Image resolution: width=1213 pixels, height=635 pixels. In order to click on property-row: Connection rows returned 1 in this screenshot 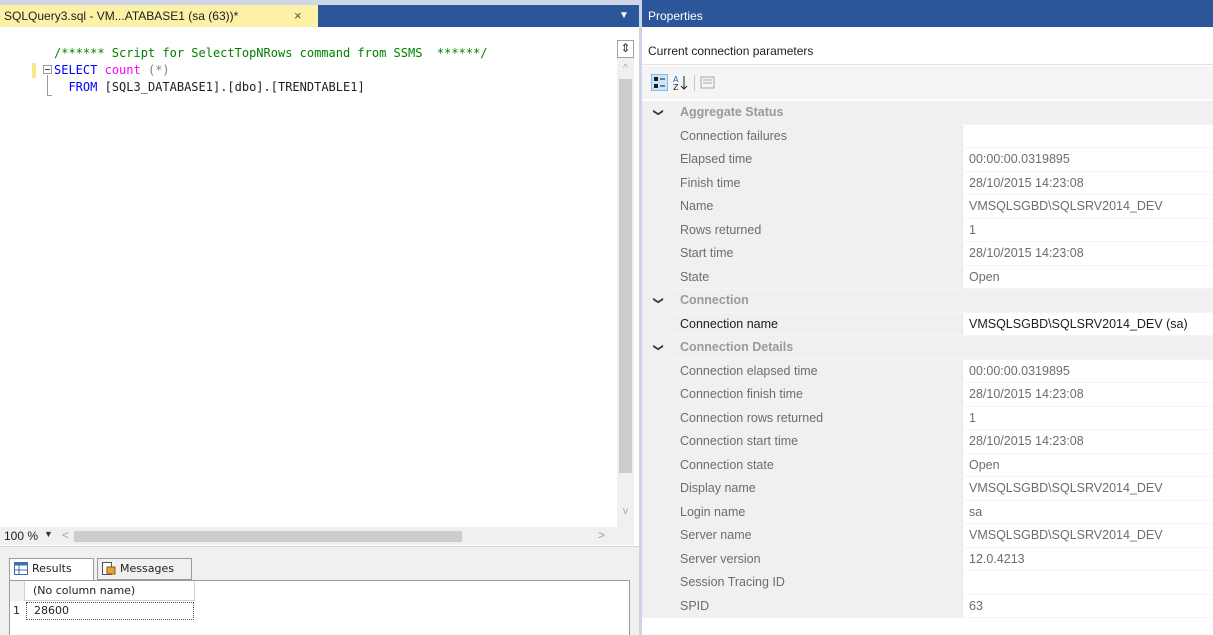, I will do `click(927, 418)`.